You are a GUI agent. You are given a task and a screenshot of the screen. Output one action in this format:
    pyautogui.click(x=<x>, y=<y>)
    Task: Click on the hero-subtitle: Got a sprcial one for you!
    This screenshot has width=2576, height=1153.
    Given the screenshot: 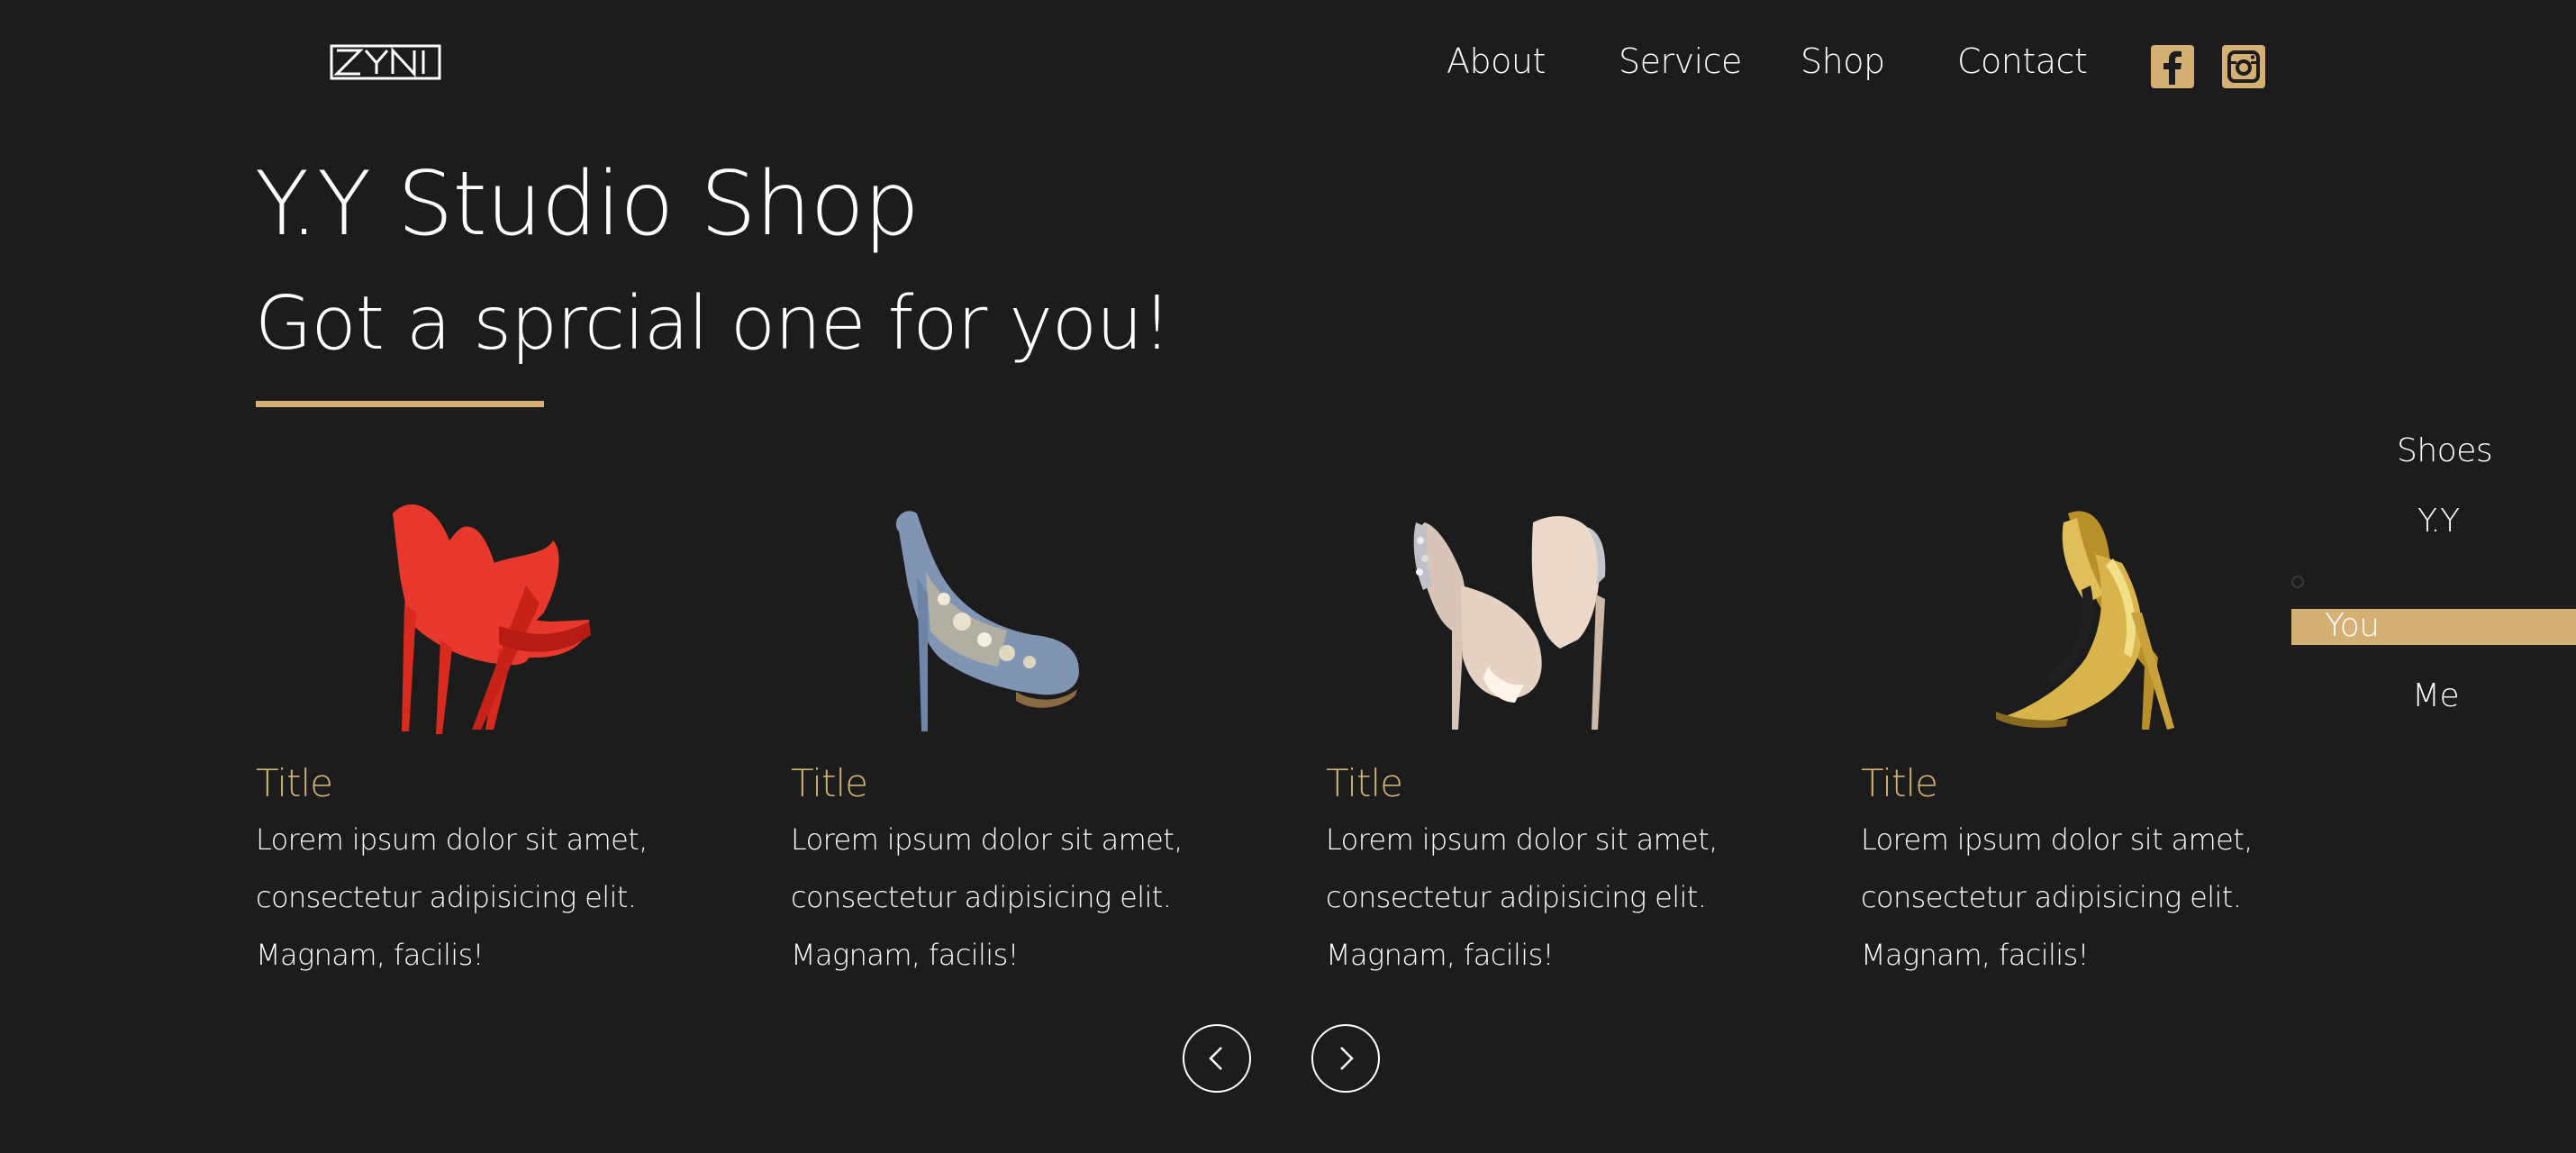 What is the action you would take?
    pyautogui.click(x=713, y=324)
    